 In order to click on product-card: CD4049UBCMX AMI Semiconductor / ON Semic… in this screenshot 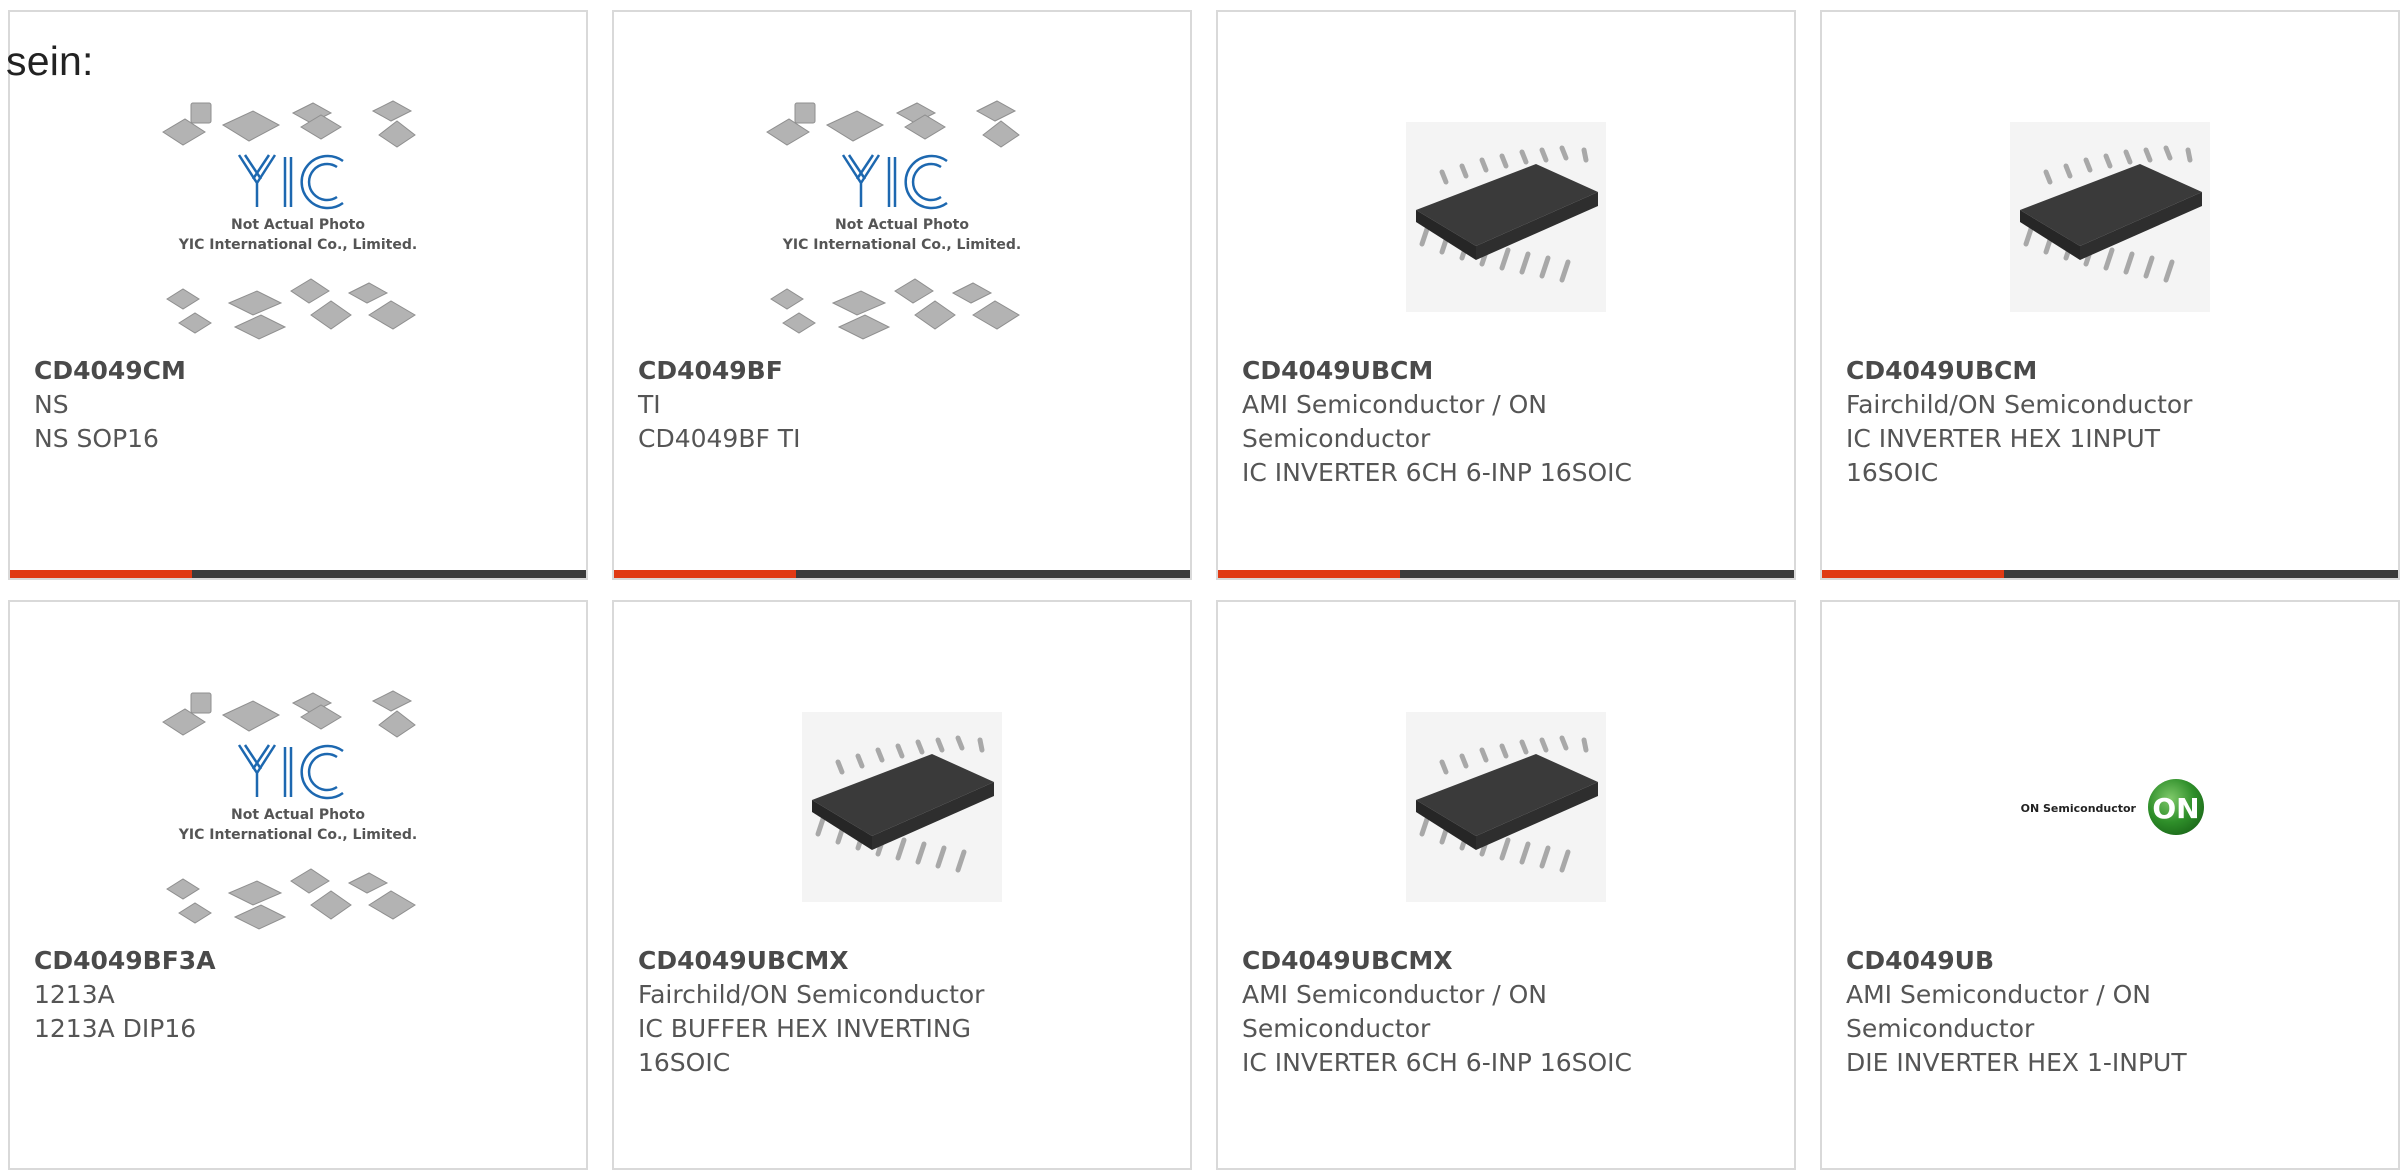, I will do `click(1506, 885)`.